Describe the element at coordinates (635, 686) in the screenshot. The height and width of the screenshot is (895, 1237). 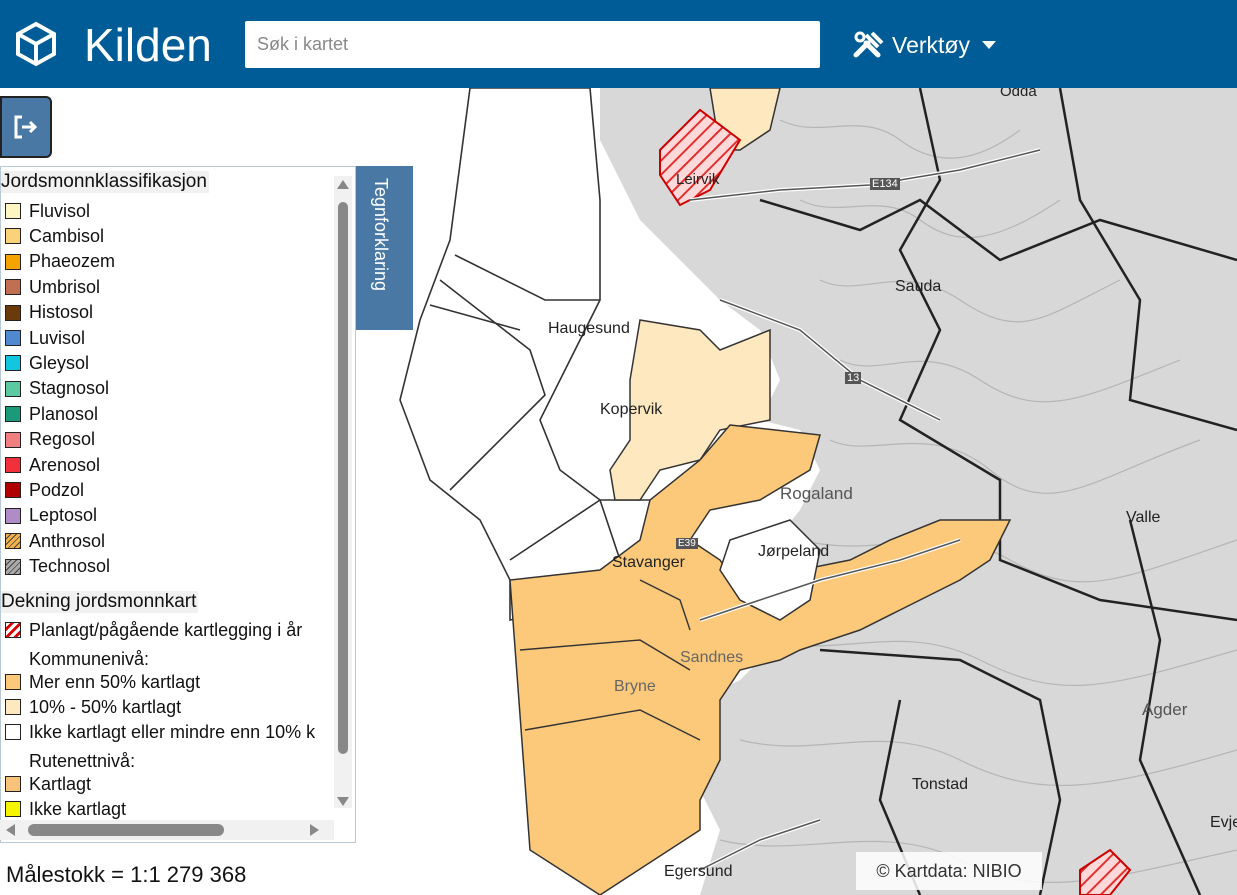
I see `place-label-bryne: Bryne` at that location.